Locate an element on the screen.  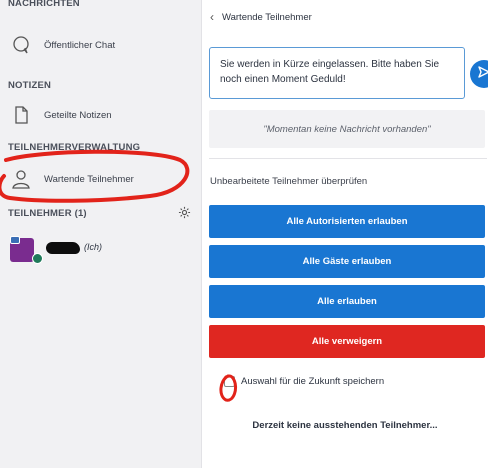
document-icon is located at coordinates (21, 115).